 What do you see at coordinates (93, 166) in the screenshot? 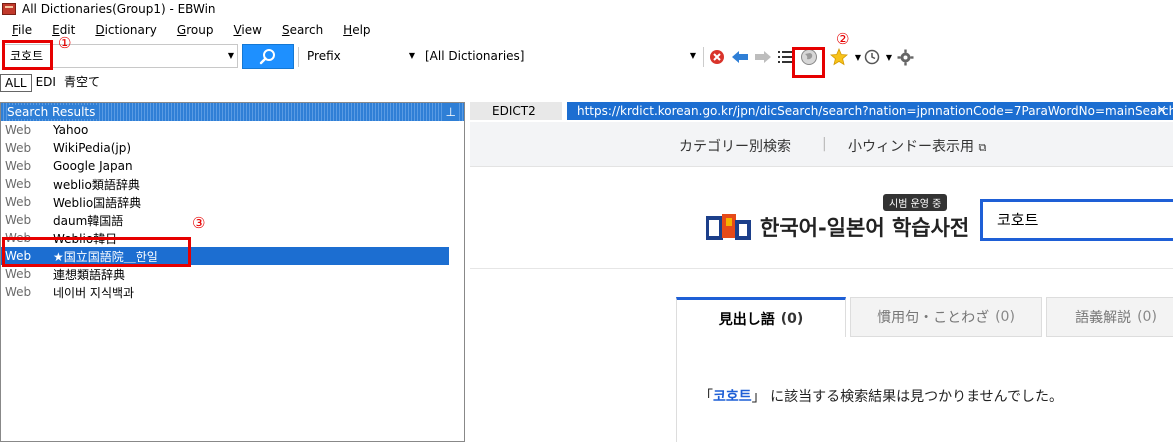
I see `result-name: Google Japan` at bounding box center [93, 166].